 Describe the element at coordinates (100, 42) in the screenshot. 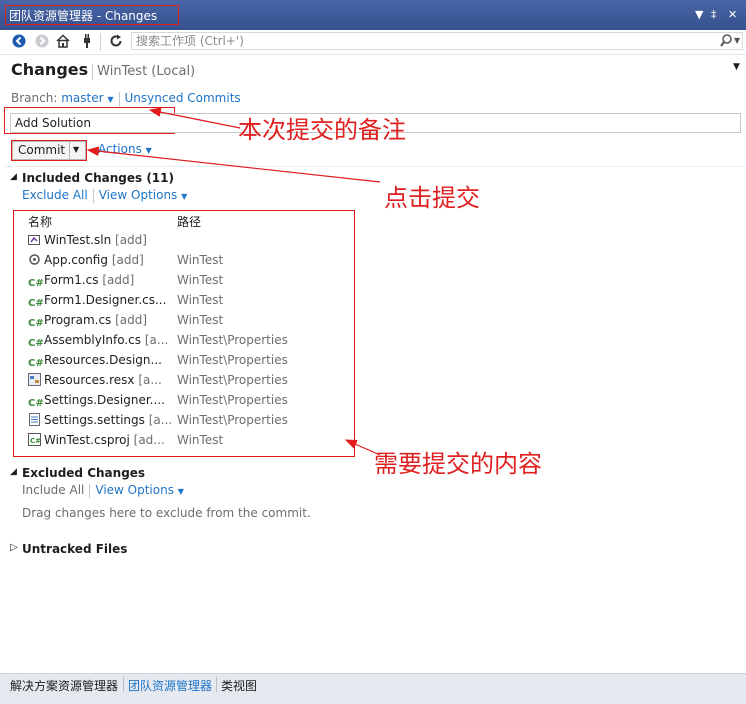

I see `toolbar-separator` at that location.